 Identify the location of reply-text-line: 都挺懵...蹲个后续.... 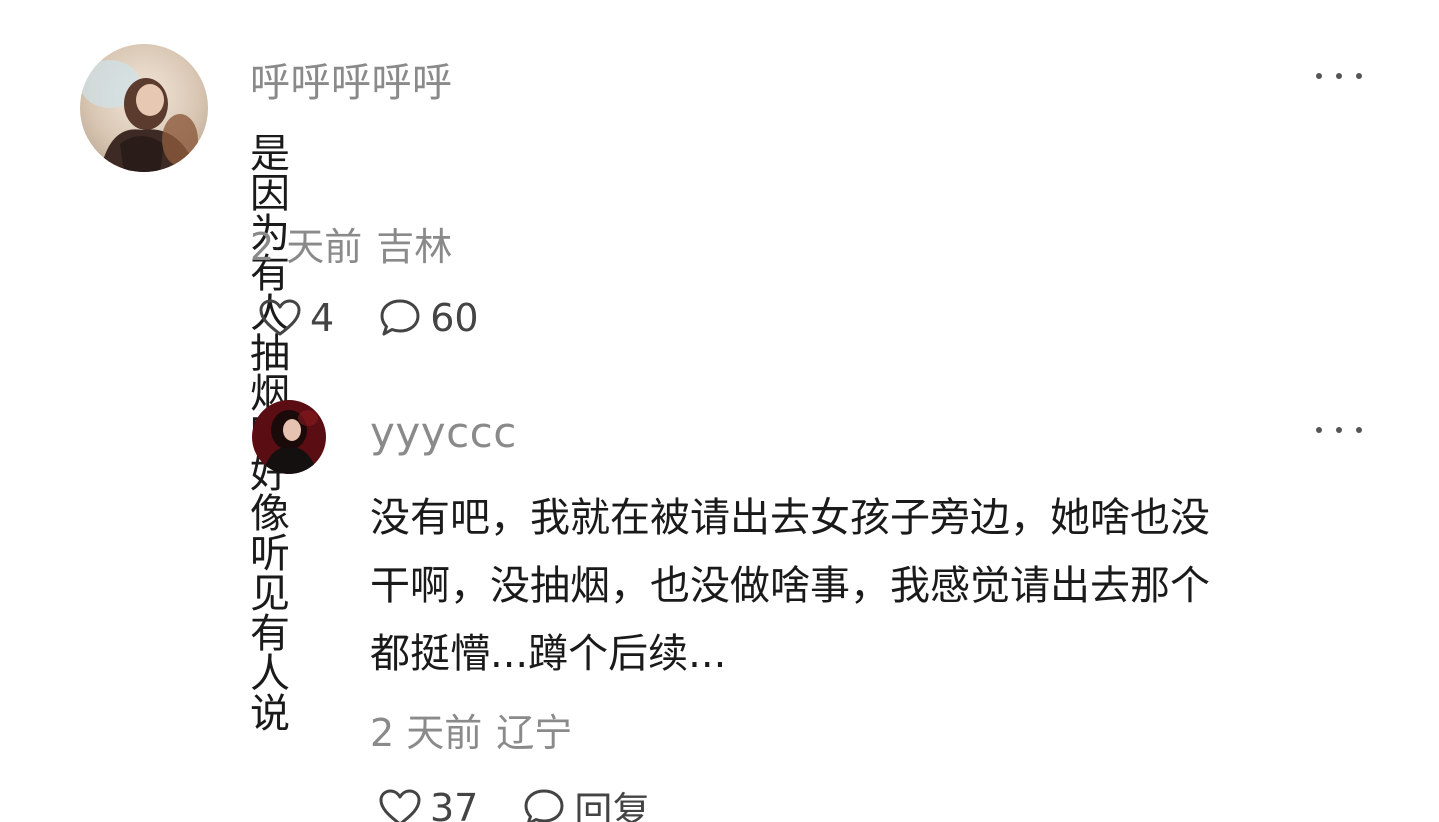
(548, 654).